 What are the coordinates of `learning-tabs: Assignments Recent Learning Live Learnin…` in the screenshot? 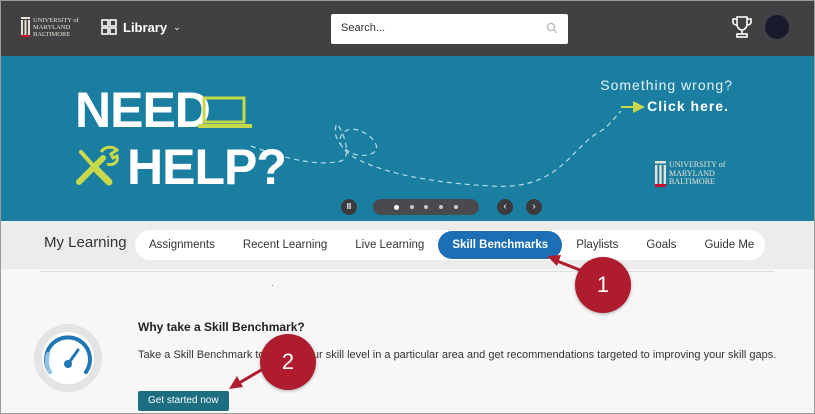 It's located at (450, 245).